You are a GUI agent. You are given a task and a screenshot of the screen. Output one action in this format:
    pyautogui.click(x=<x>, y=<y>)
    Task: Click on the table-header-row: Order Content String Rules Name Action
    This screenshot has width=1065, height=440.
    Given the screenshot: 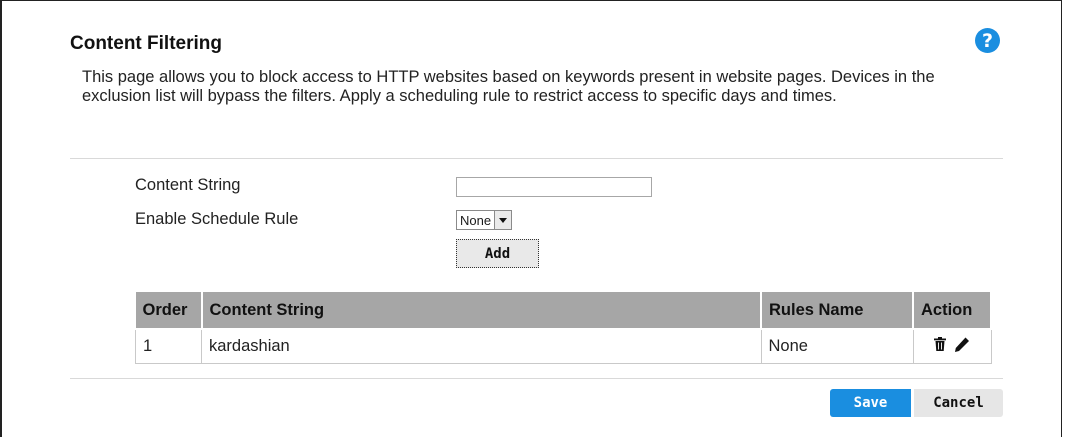 What is the action you would take?
    pyautogui.click(x=563, y=310)
    